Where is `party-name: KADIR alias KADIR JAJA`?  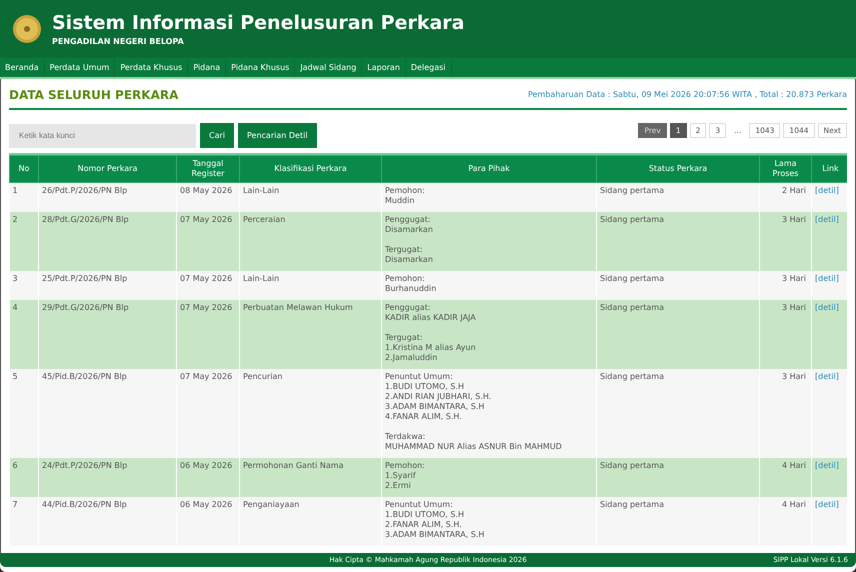
party-name: KADIR alias KADIR JAJA is located at coordinates (431, 318).